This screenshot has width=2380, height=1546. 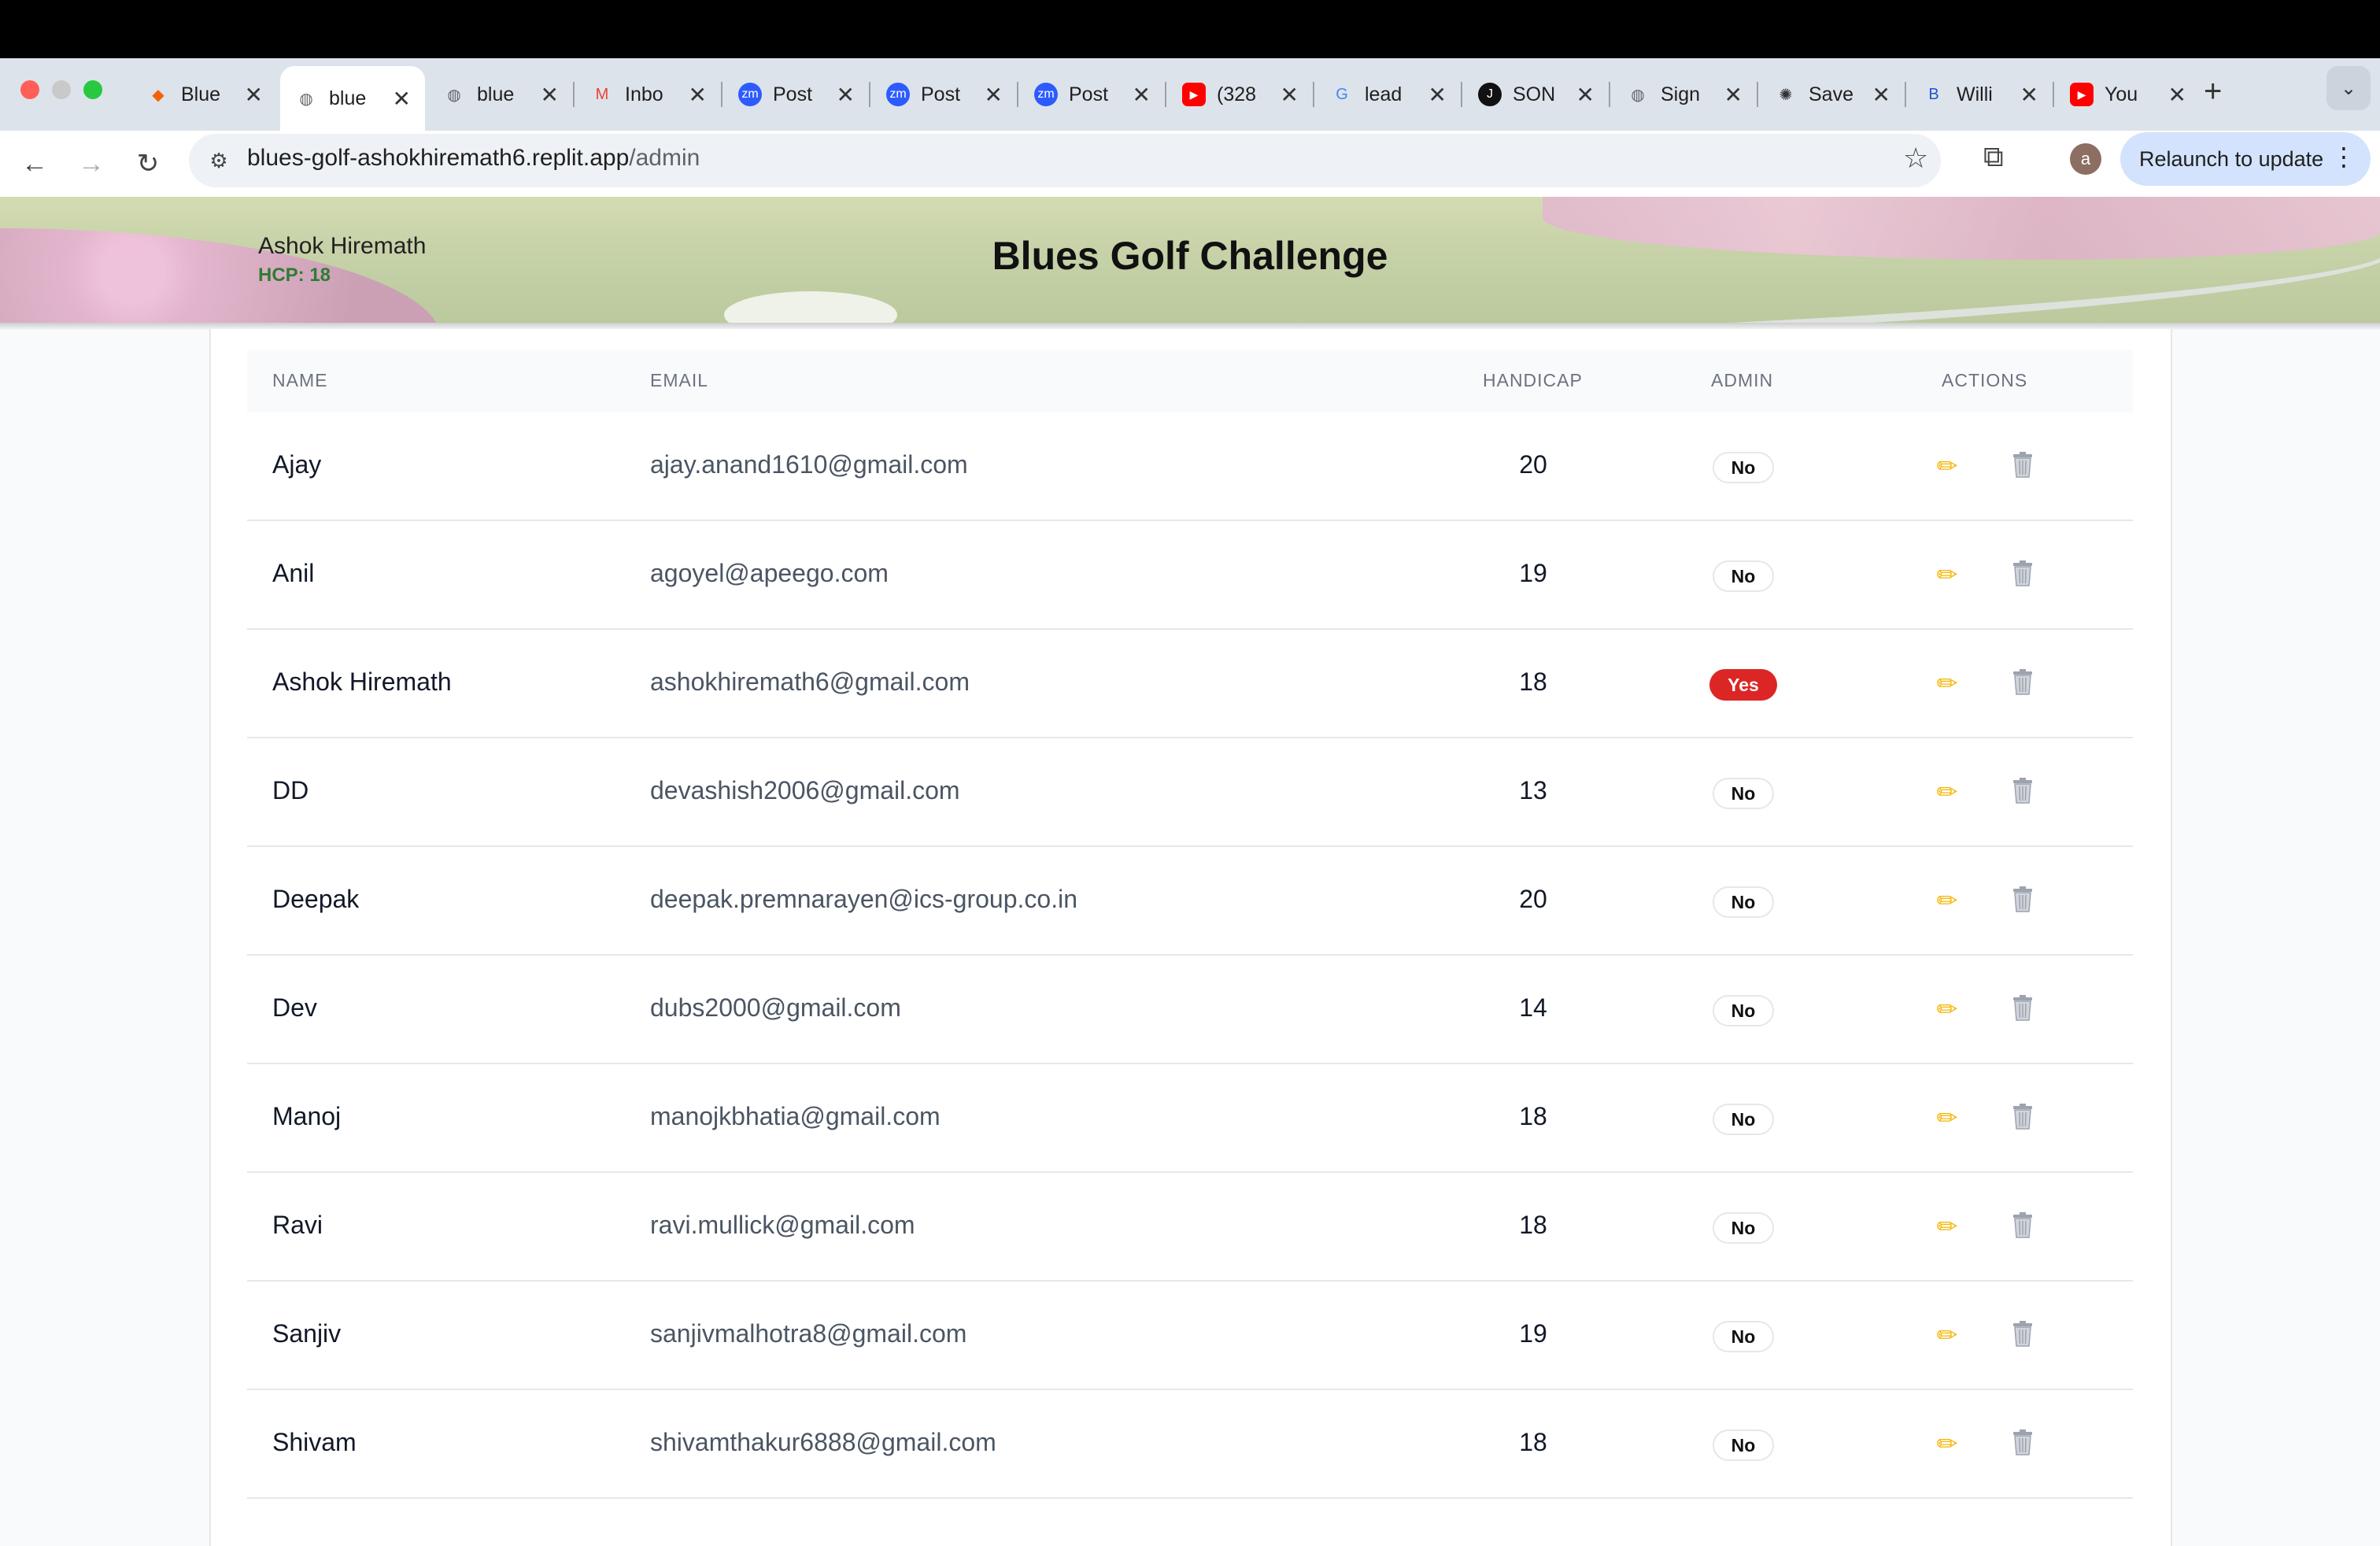 I want to click on openai-icon: ✺, so click(x=1786, y=95).